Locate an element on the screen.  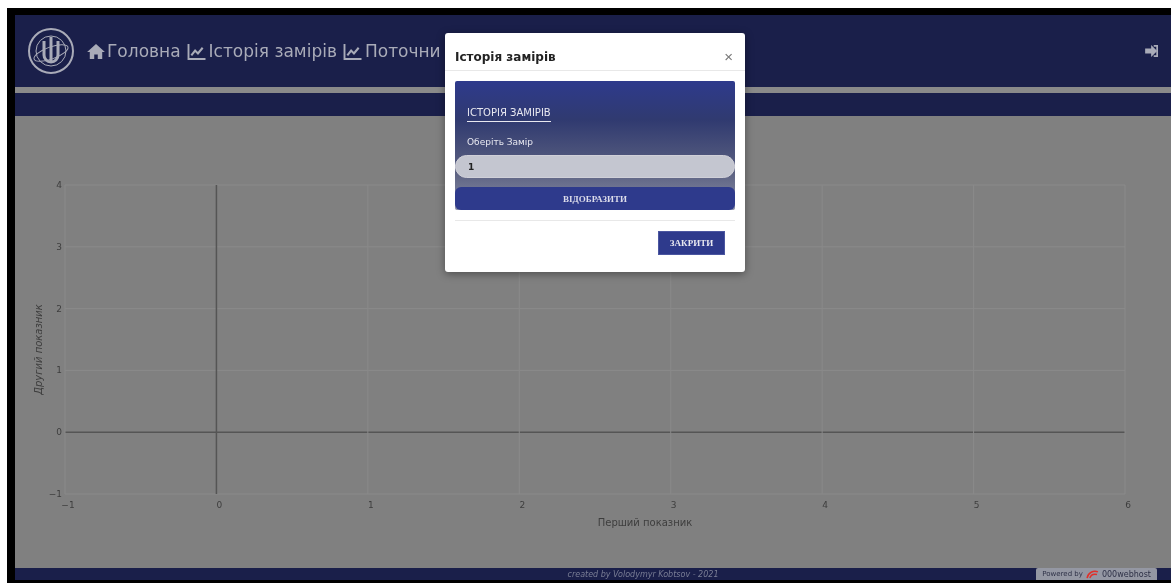
y-tick-label: 4 is located at coordinates (59, 185).